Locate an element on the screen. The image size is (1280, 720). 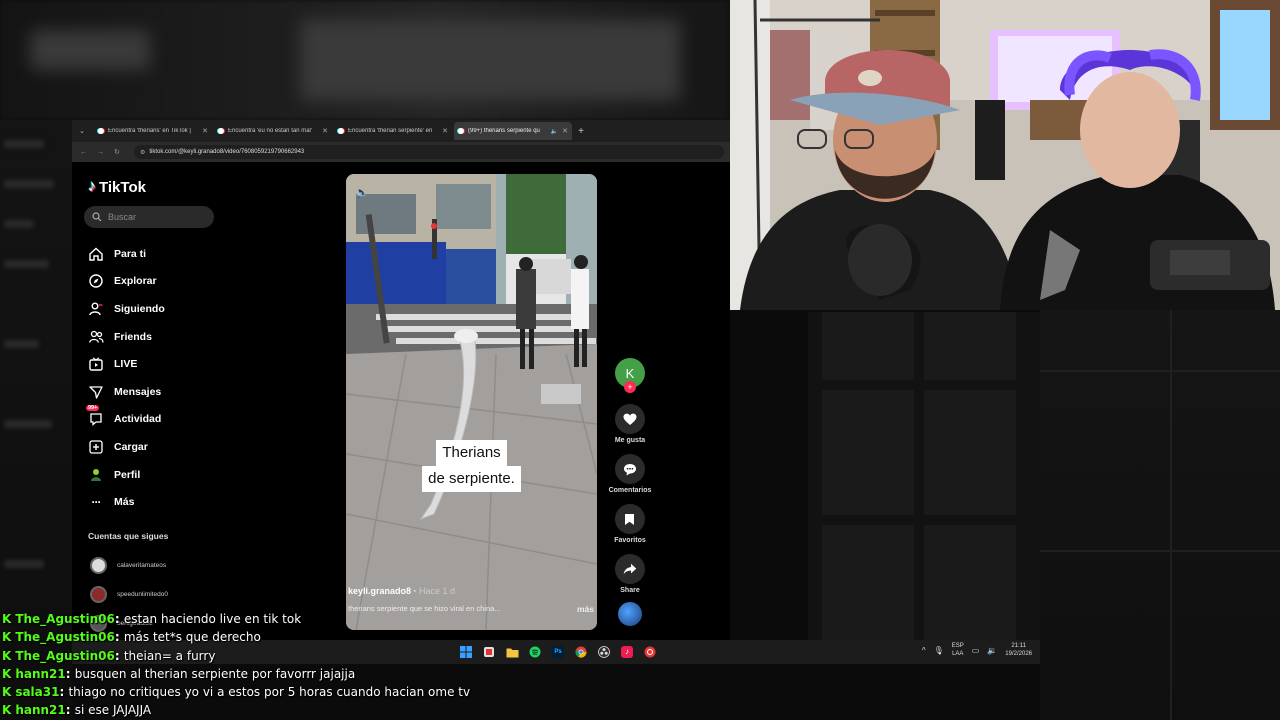
profile-icon is located at coordinates (96, 475).